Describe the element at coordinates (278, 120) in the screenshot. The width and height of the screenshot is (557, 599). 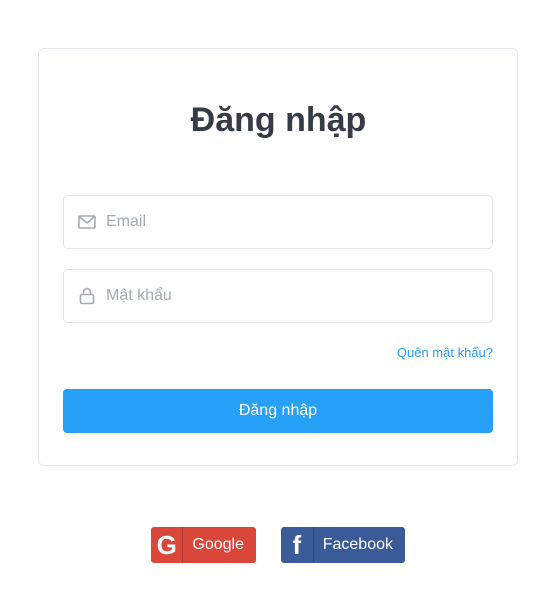
I see `page-title: Đăng nhập` at that location.